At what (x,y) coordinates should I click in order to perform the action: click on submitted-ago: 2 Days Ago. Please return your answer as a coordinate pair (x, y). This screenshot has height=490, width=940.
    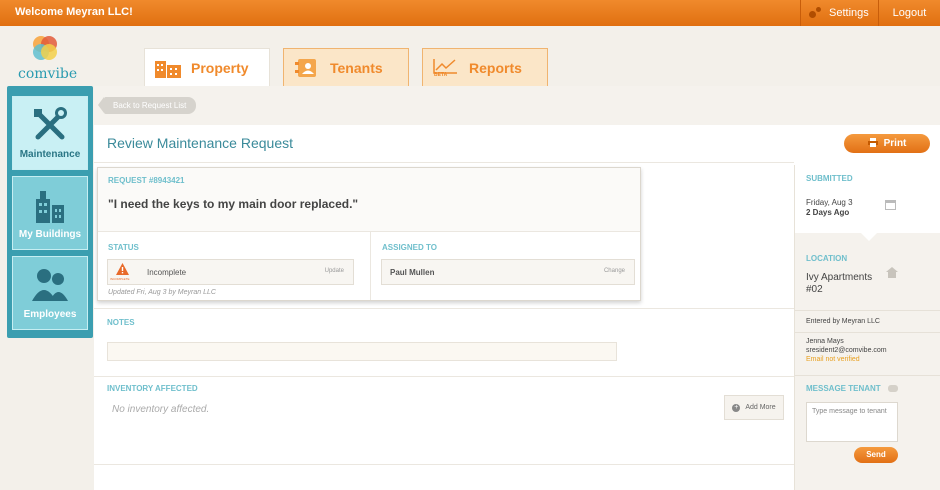
    Looking at the image, I should click on (828, 212).